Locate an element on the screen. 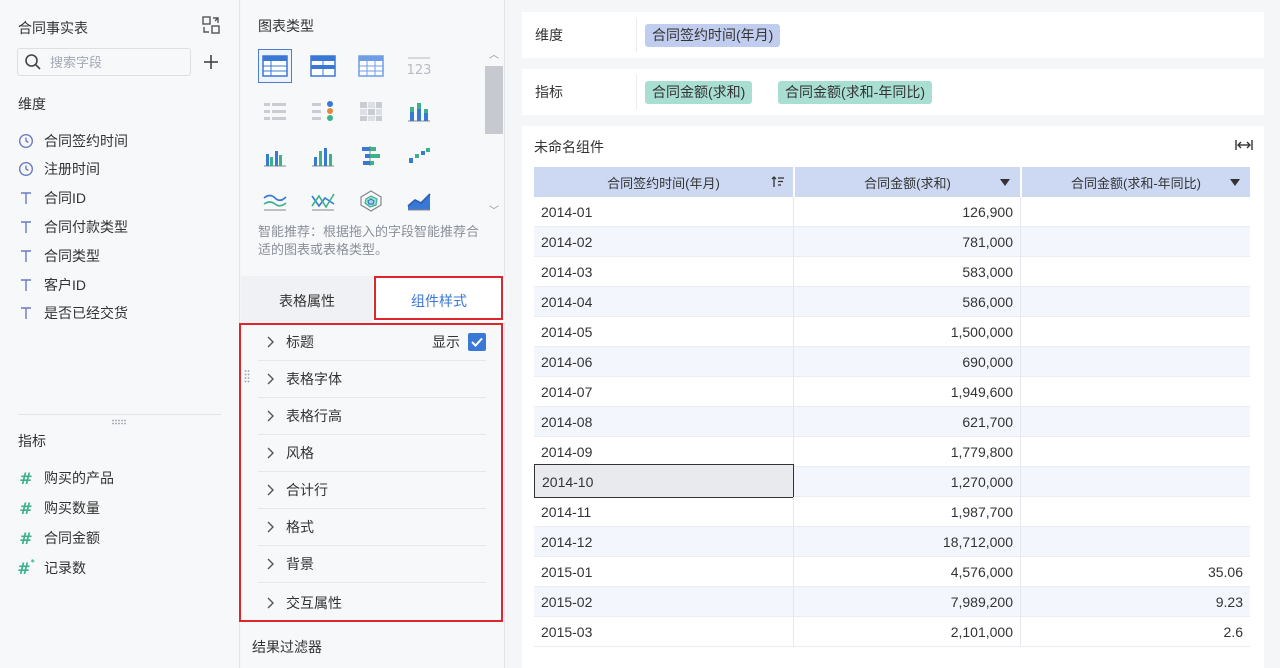  cell-date-selected: 2014-10 is located at coordinates (664, 481).